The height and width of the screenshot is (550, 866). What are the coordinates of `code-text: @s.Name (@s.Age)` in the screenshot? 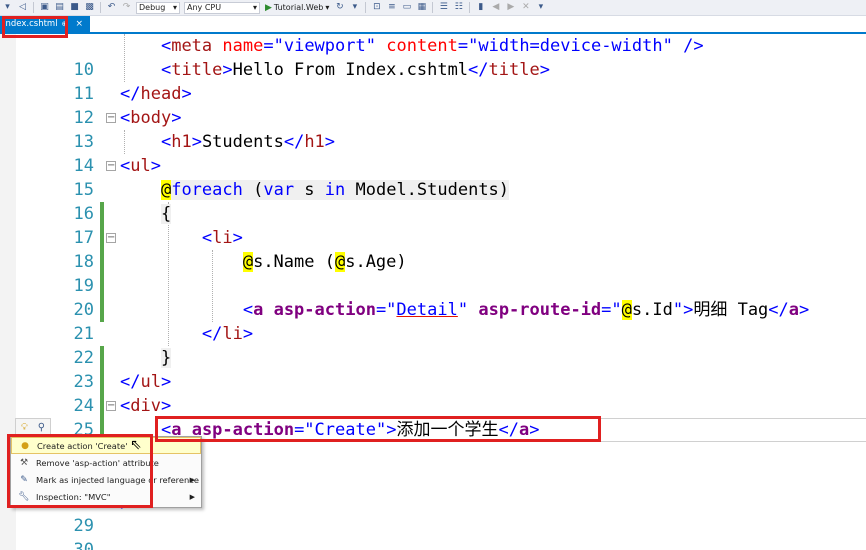 It's located at (324, 262).